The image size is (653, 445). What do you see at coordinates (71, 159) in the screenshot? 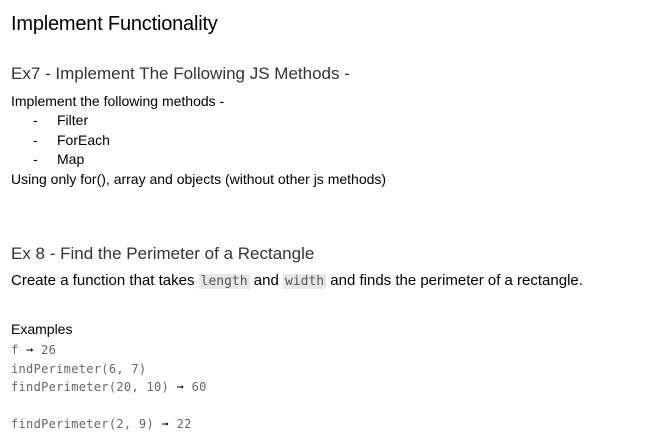
I see `list-item-label: Map` at bounding box center [71, 159].